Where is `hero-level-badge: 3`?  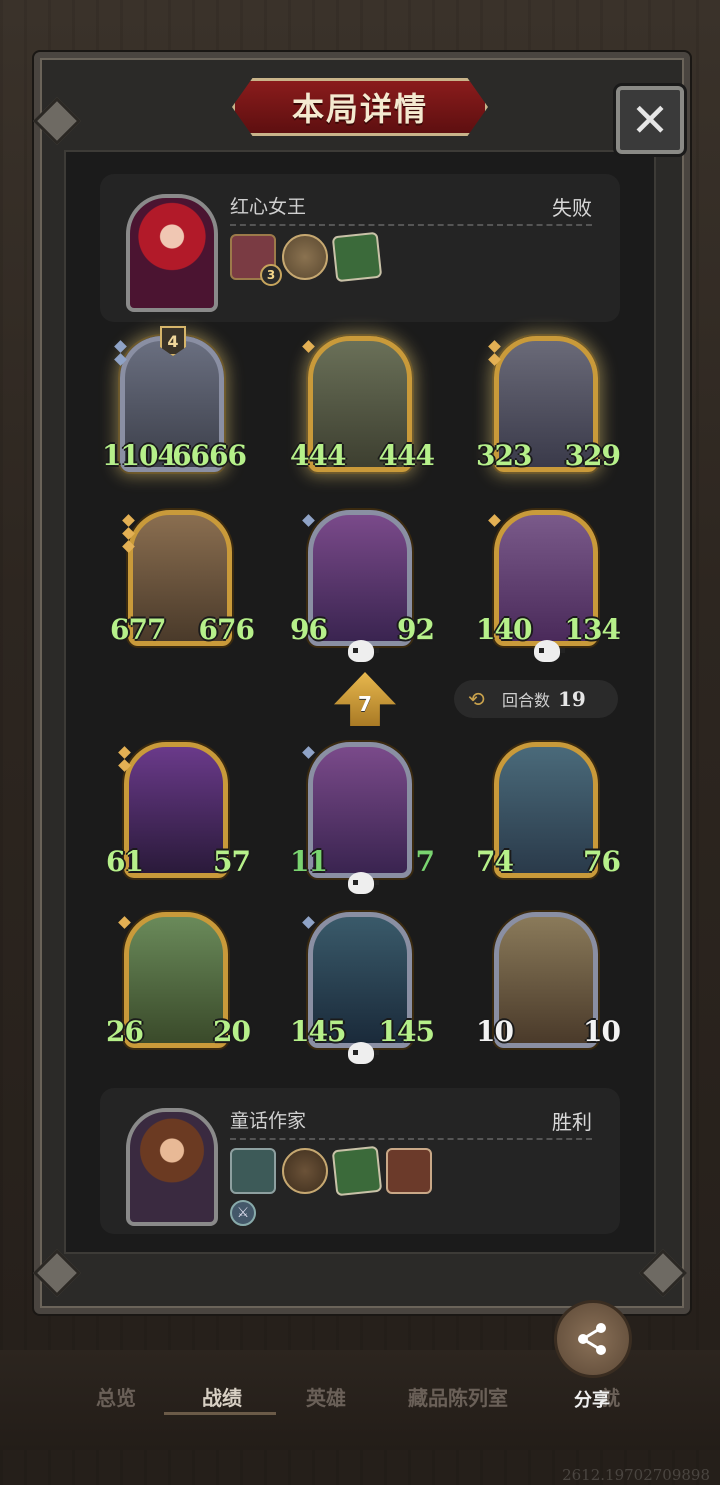
hero-level-badge: 3 is located at coordinates (271, 275).